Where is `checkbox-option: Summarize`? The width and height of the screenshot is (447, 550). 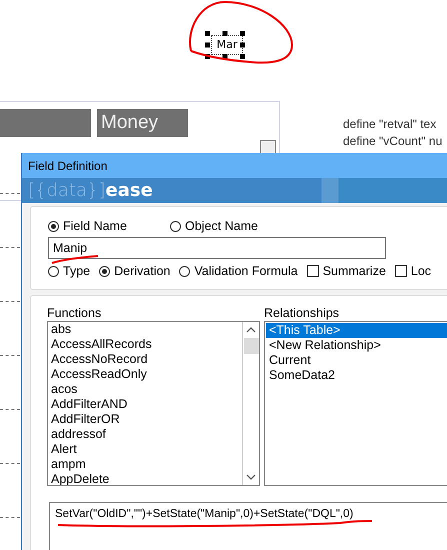
checkbox-option: Summarize is located at coordinates (346, 271).